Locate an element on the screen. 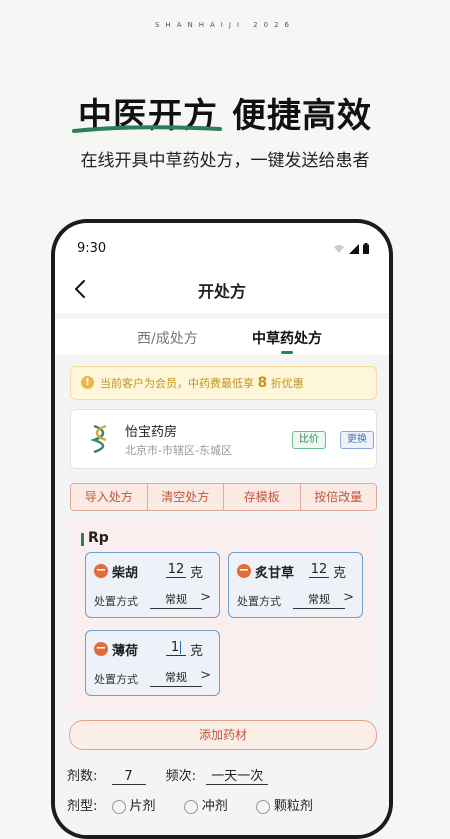 The width and height of the screenshot is (450, 839). pharmacy-name: 怡宝药房 is located at coordinates (151, 432).